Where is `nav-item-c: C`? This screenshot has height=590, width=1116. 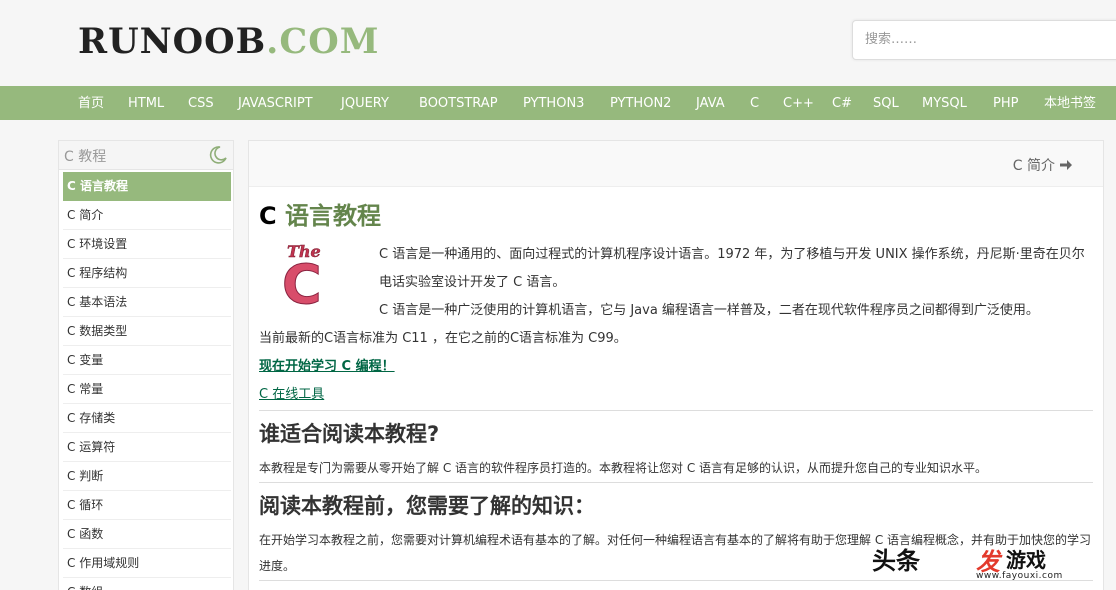
nav-item-c: C is located at coordinates (754, 103).